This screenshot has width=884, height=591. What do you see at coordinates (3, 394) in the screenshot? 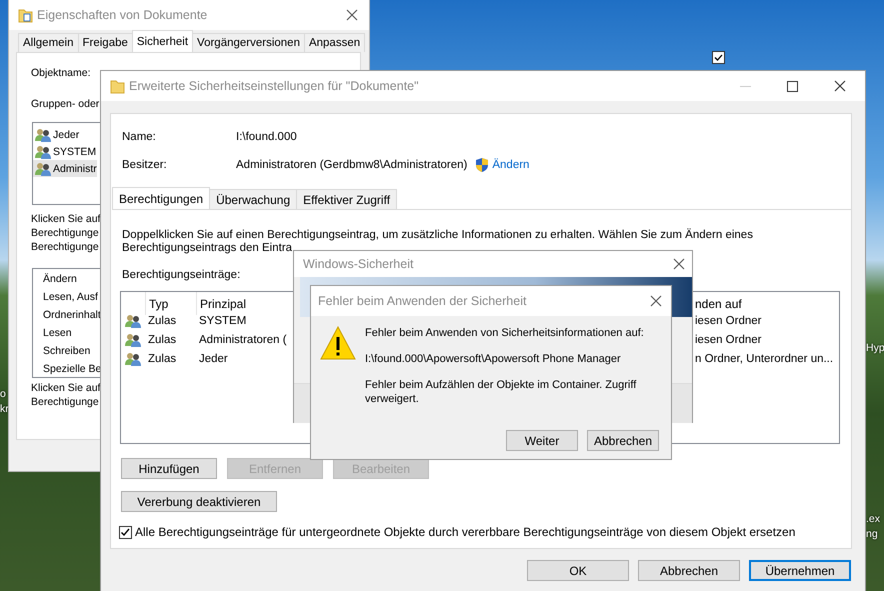
I see `desktop-icon-label: o` at bounding box center [3, 394].